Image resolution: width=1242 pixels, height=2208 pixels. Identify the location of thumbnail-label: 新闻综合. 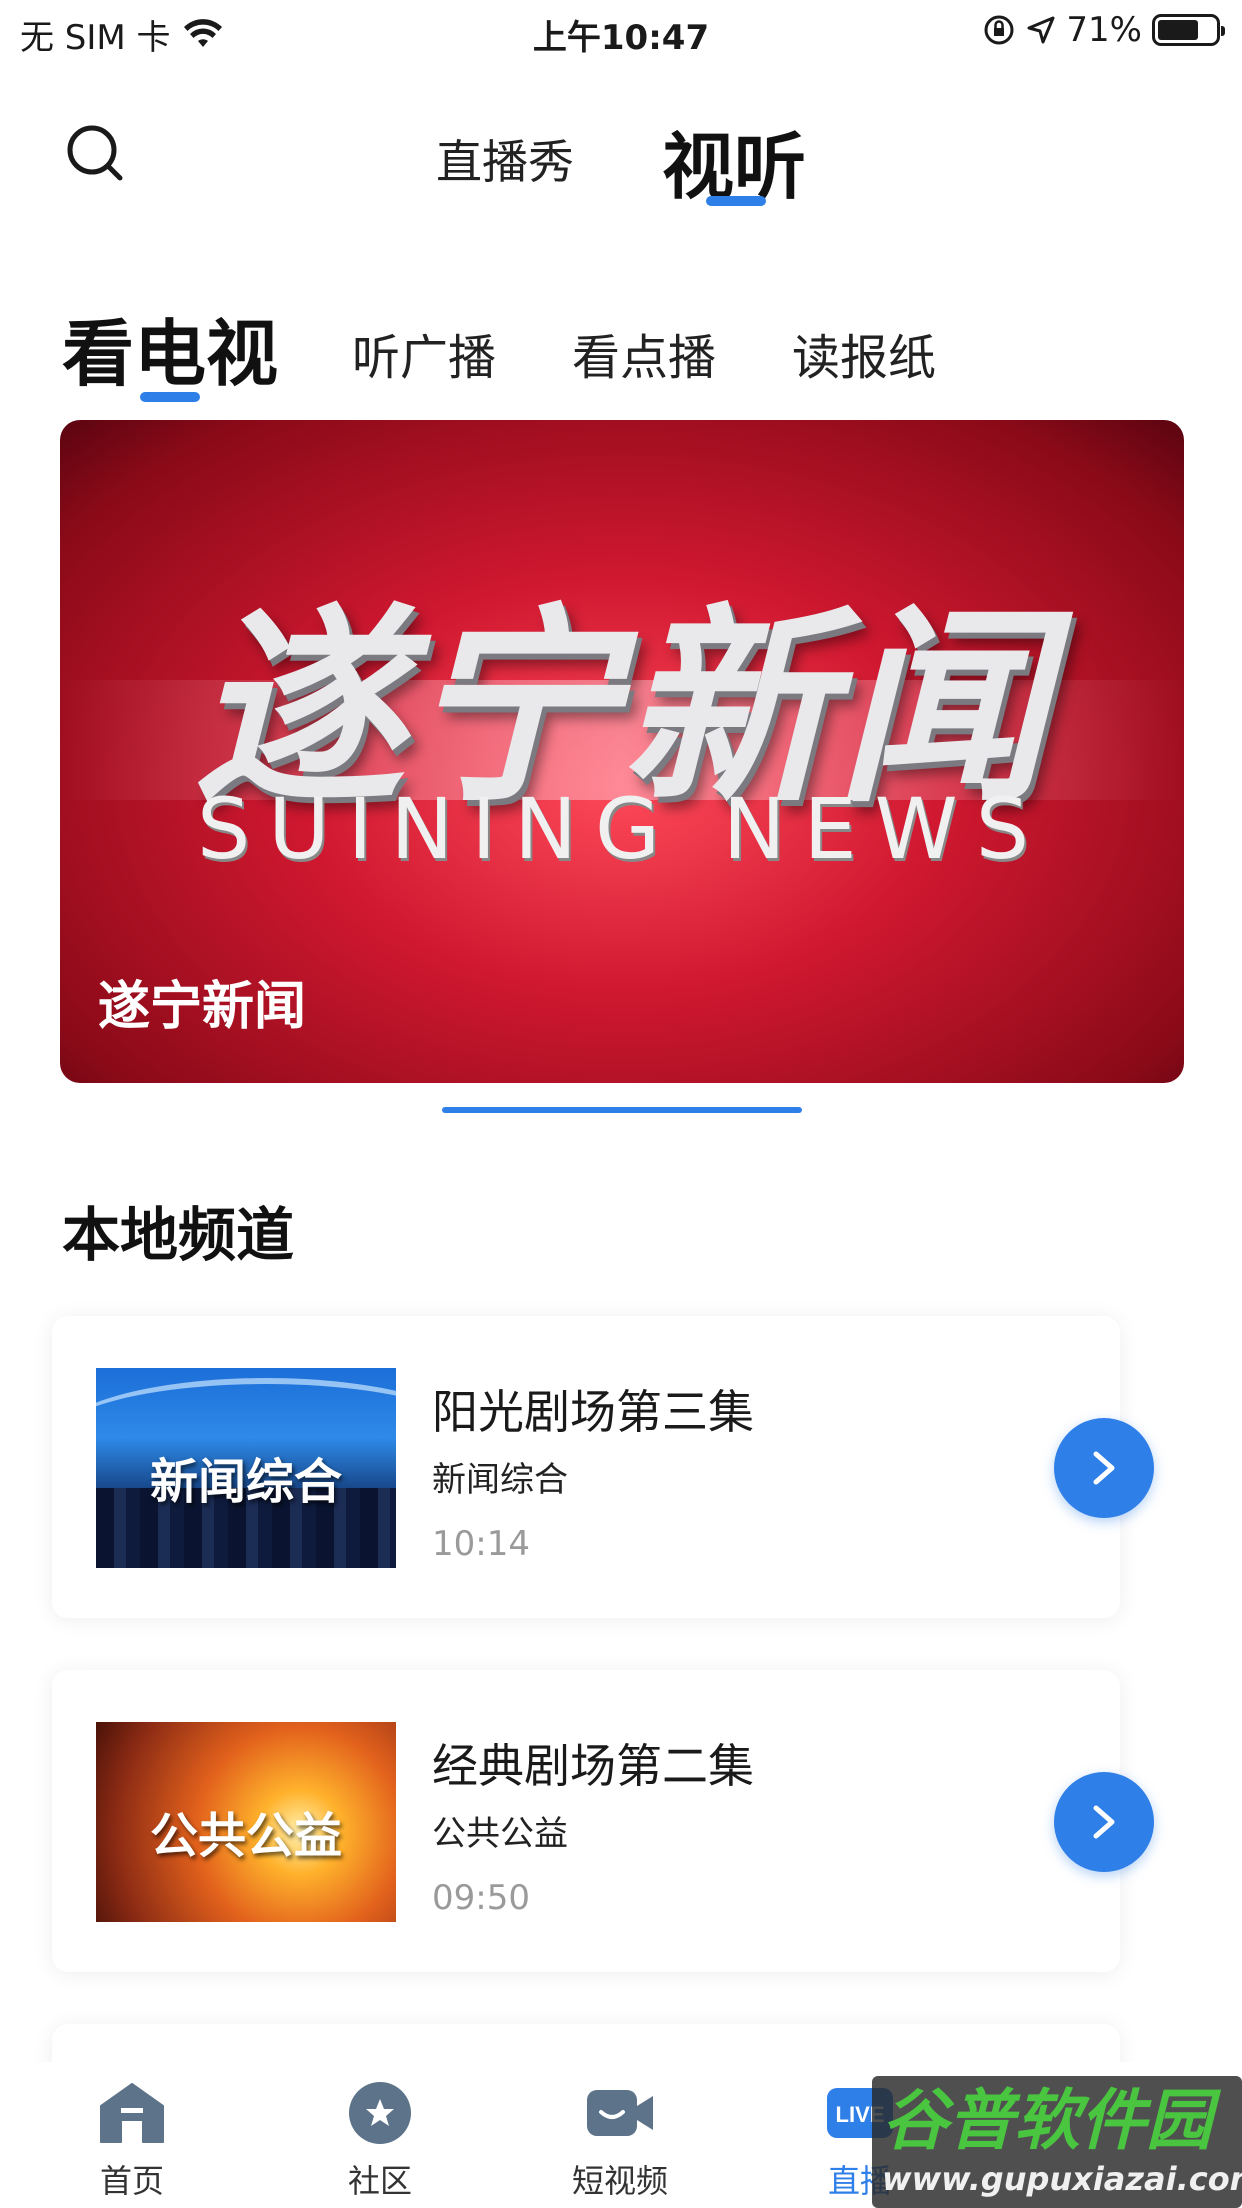
(245, 1482).